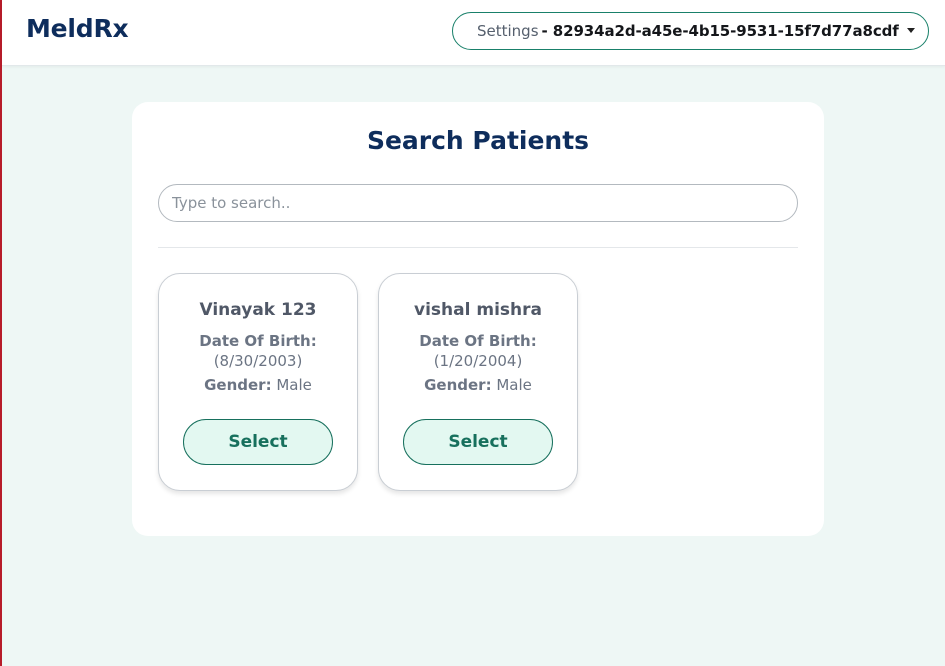 The height and width of the screenshot is (666, 945). I want to click on dob-value: (8/30/2003), so click(258, 361).